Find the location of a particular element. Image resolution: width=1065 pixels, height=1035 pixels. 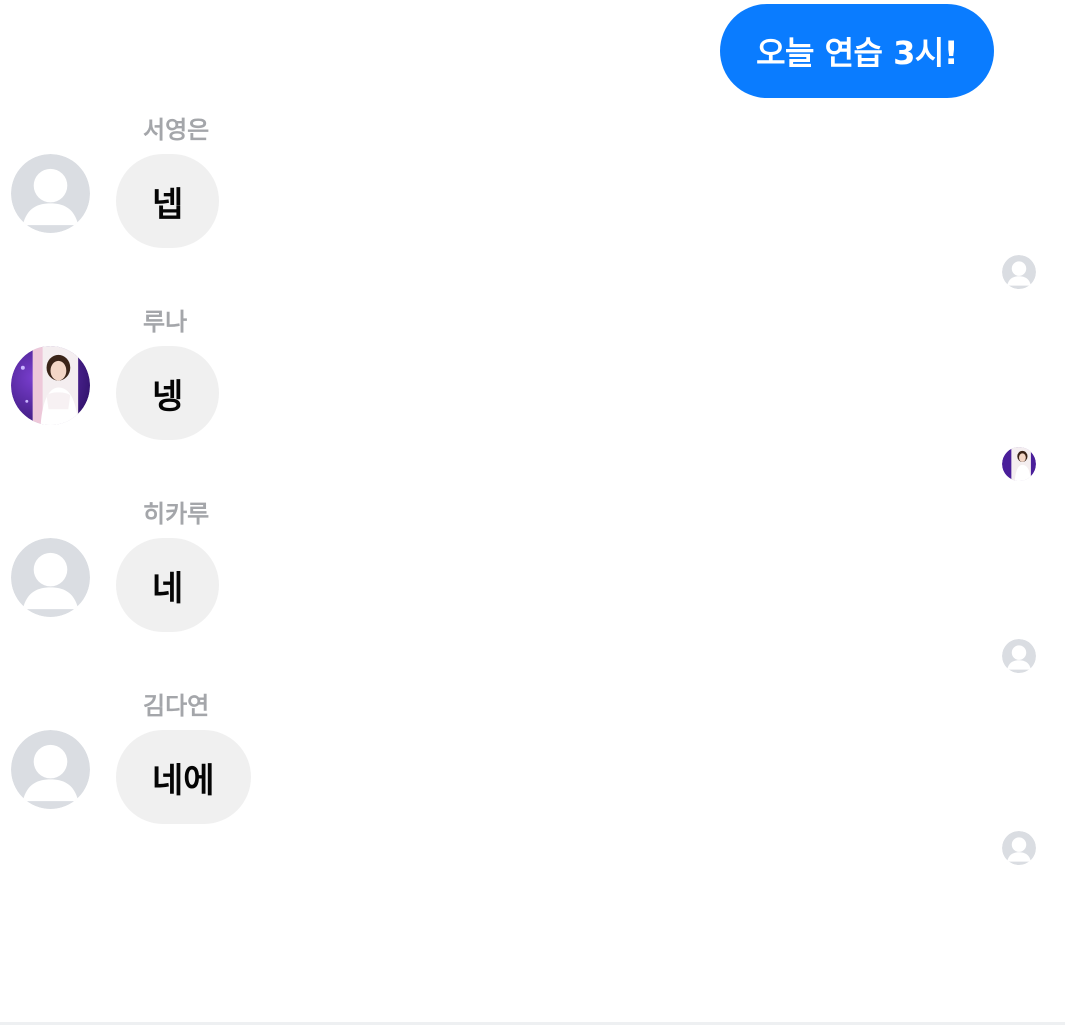

sender-name: 서영은 is located at coordinates (176, 130).